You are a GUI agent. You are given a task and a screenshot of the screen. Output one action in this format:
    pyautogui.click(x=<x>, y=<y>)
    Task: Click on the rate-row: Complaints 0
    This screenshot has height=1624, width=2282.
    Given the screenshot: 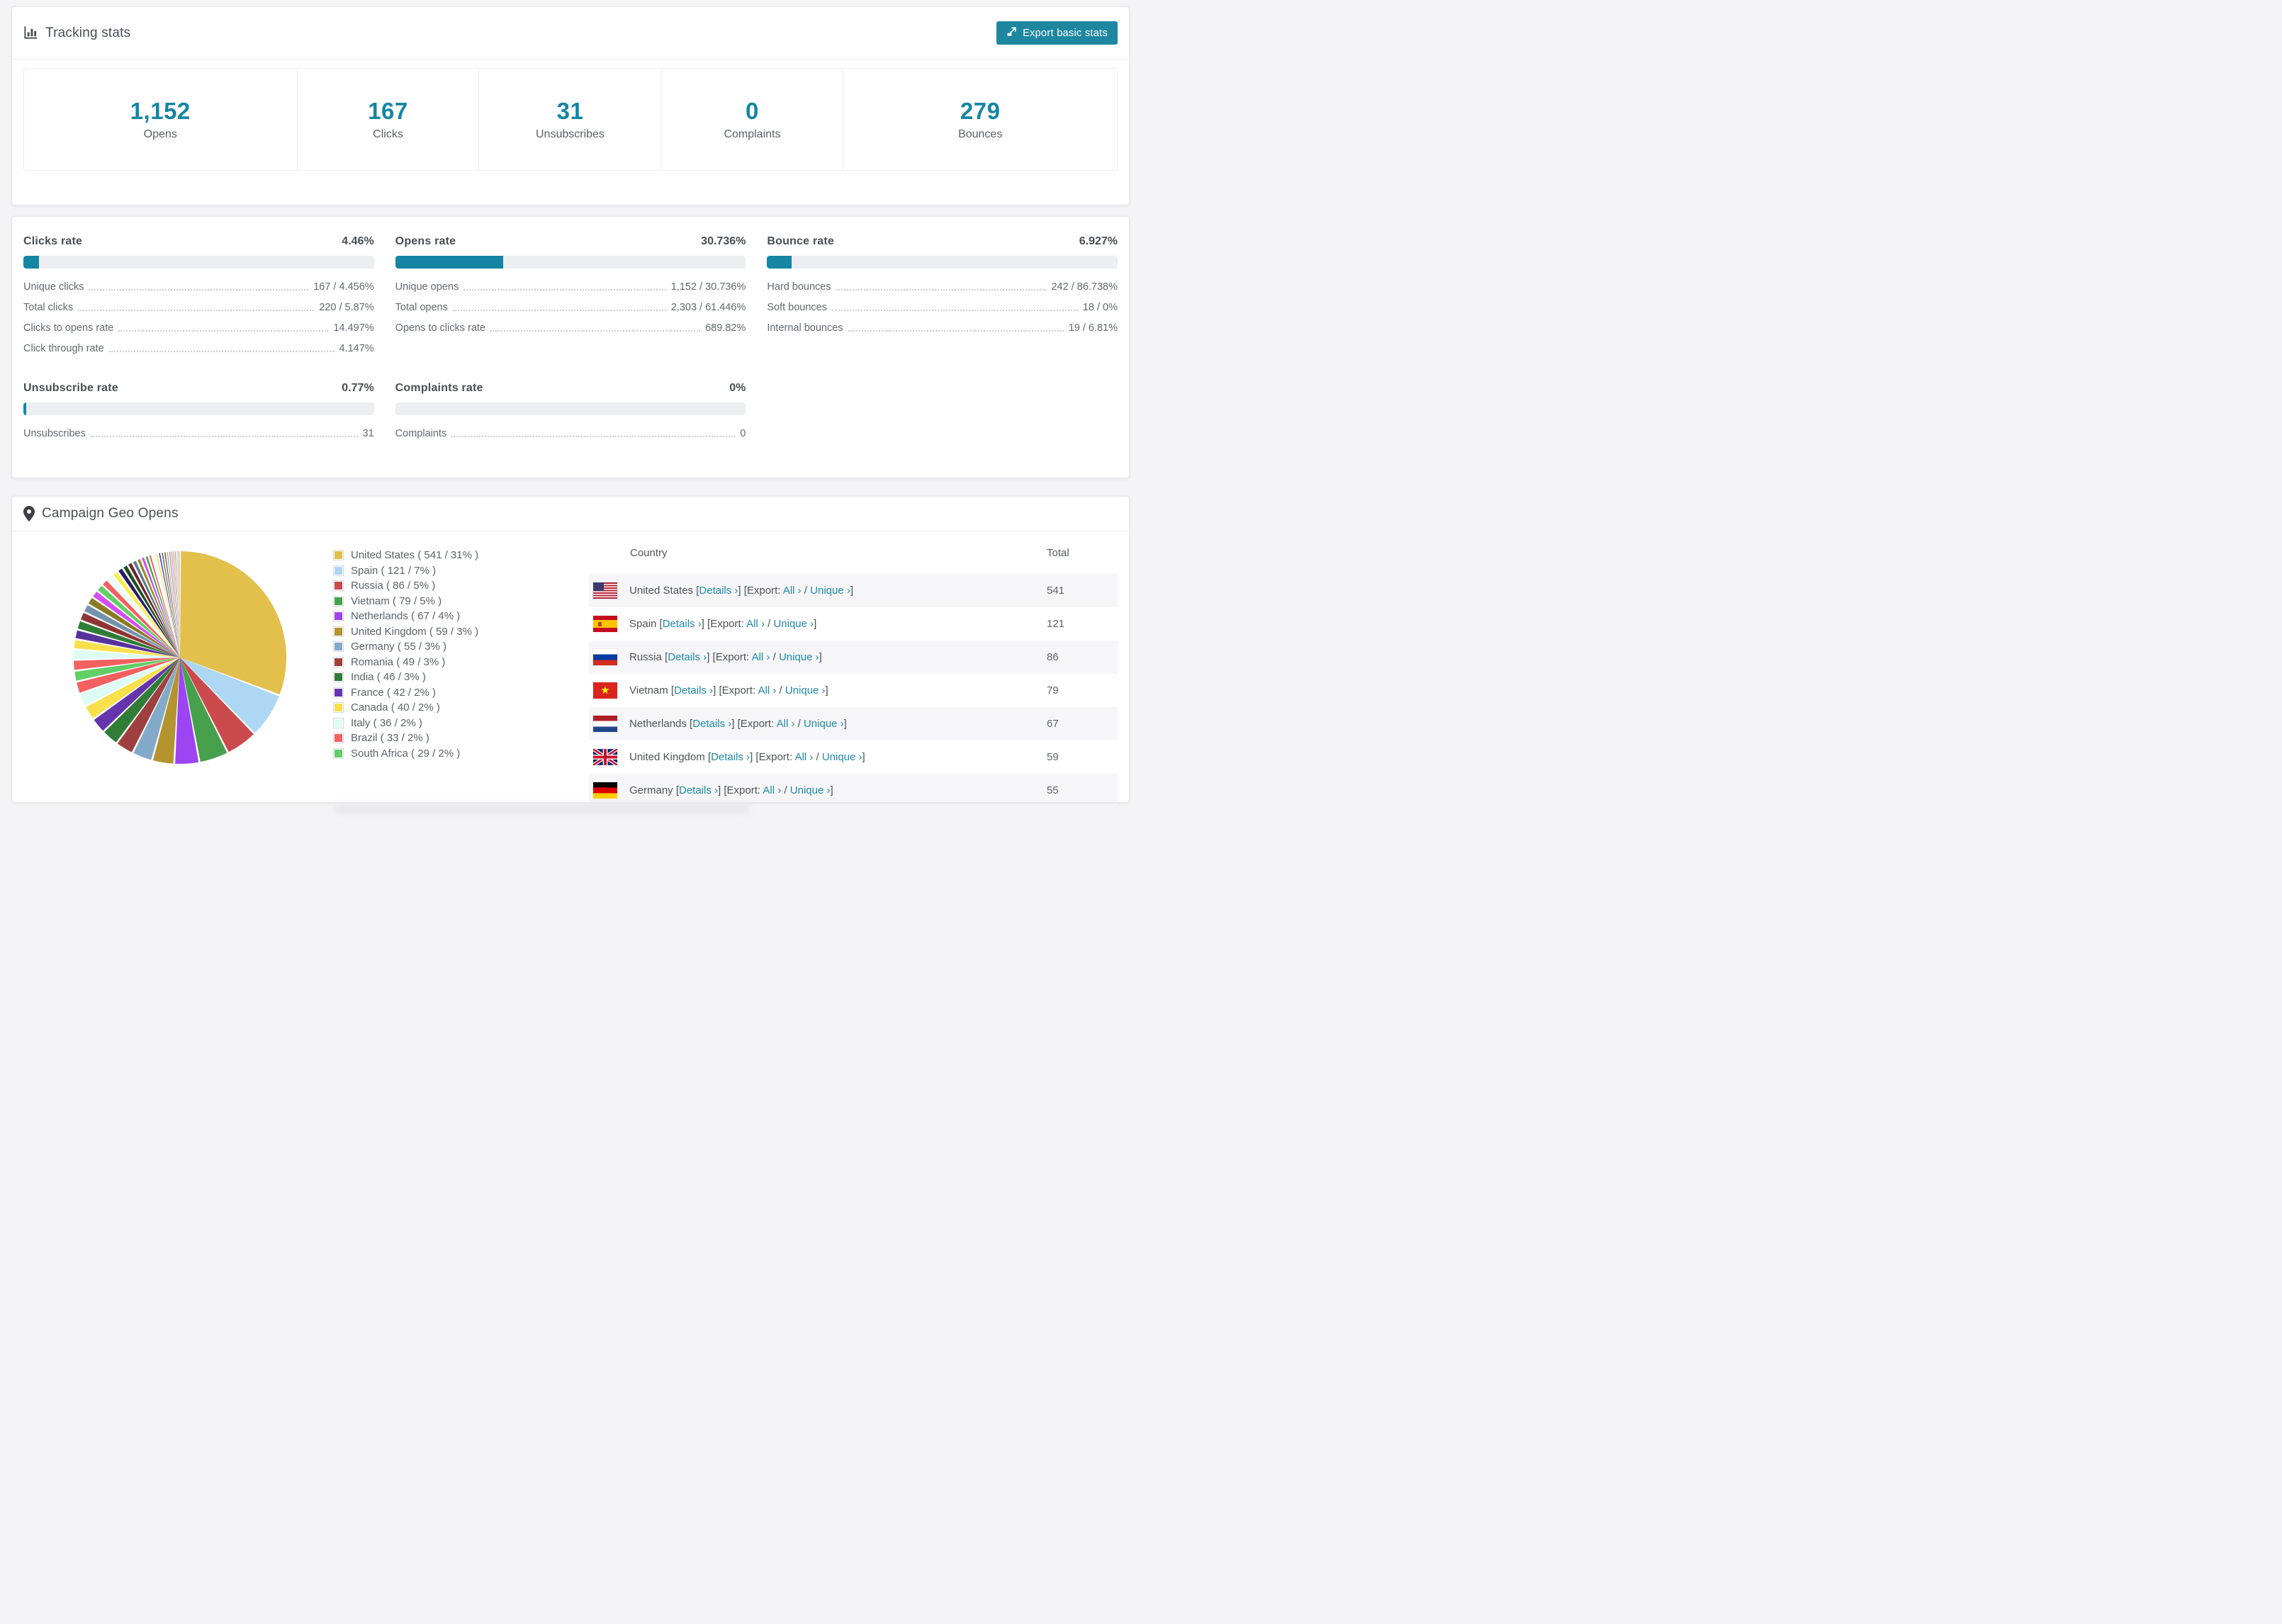 What is the action you would take?
    pyautogui.click(x=570, y=434)
    